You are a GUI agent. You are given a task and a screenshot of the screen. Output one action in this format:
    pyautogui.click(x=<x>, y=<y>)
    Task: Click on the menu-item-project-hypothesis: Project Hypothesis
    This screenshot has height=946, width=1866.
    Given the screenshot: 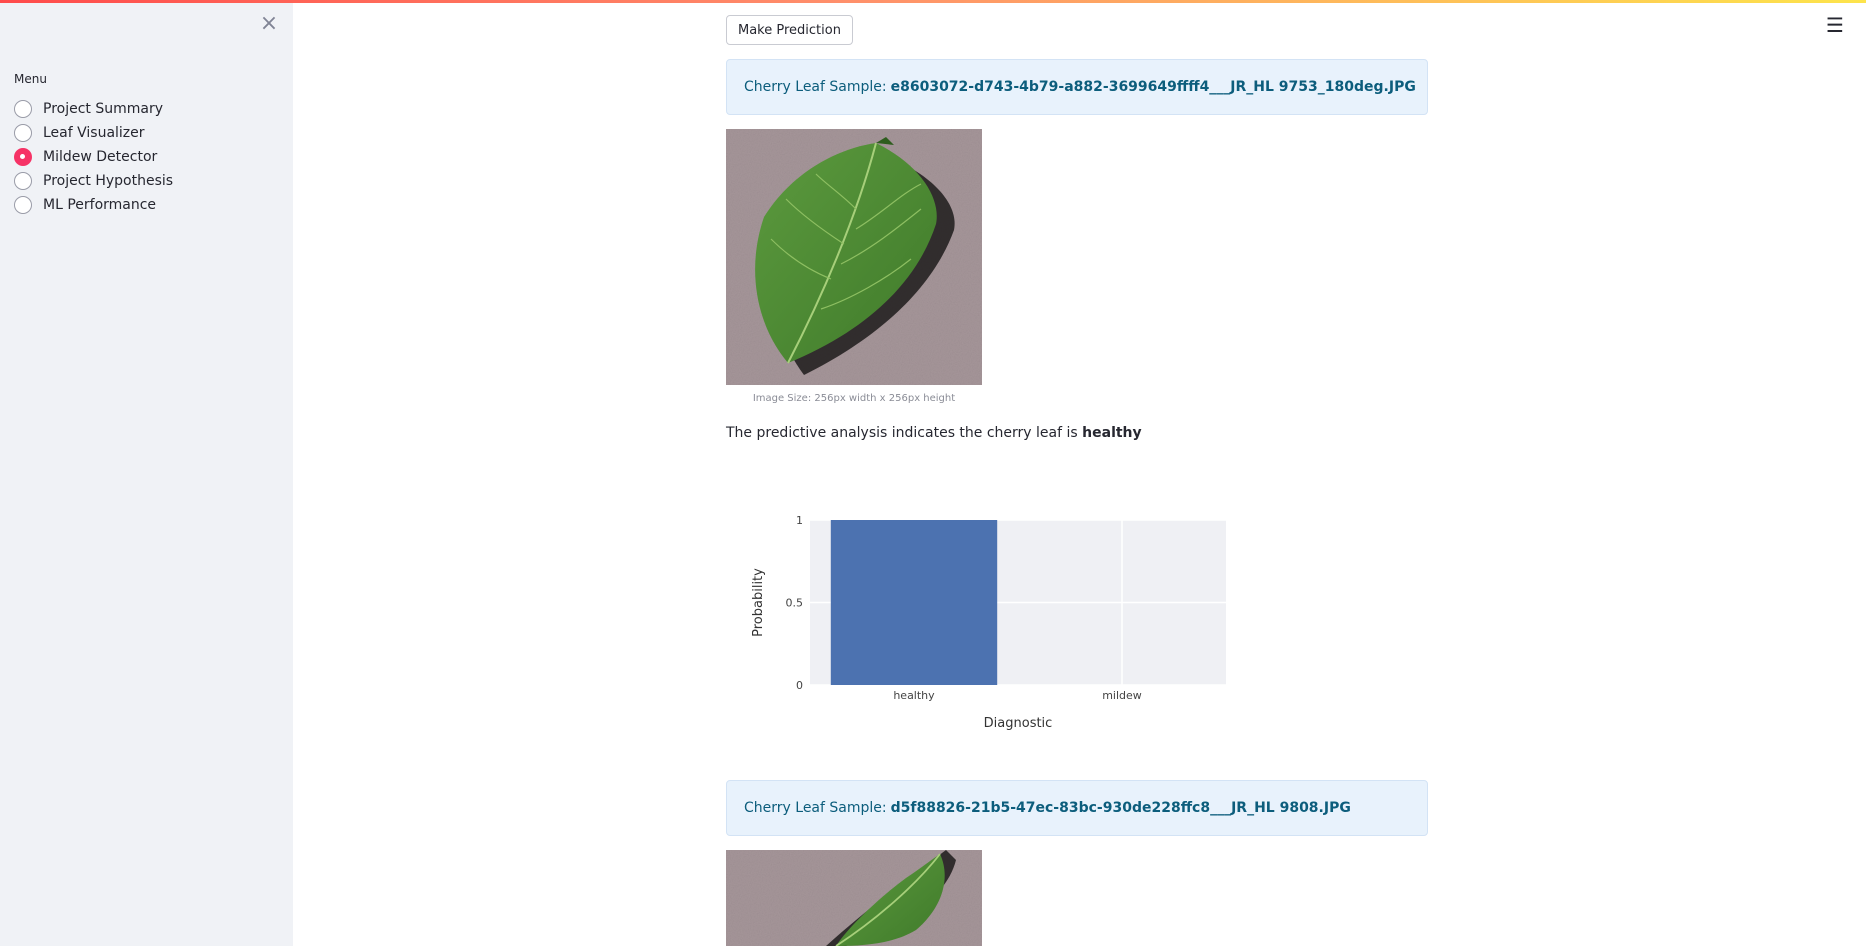 What is the action you would take?
    pyautogui.click(x=93, y=181)
    